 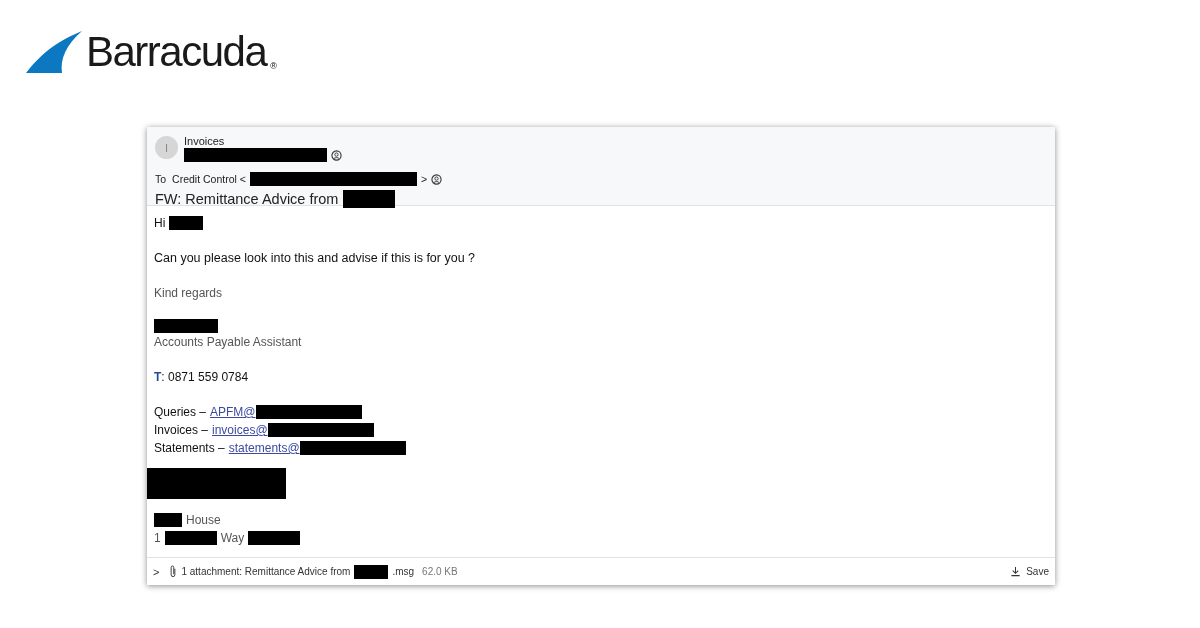 What do you see at coordinates (228, 342) in the screenshot?
I see `body-text: Accounts Payable Assistant` at bounding box center [228, 342].